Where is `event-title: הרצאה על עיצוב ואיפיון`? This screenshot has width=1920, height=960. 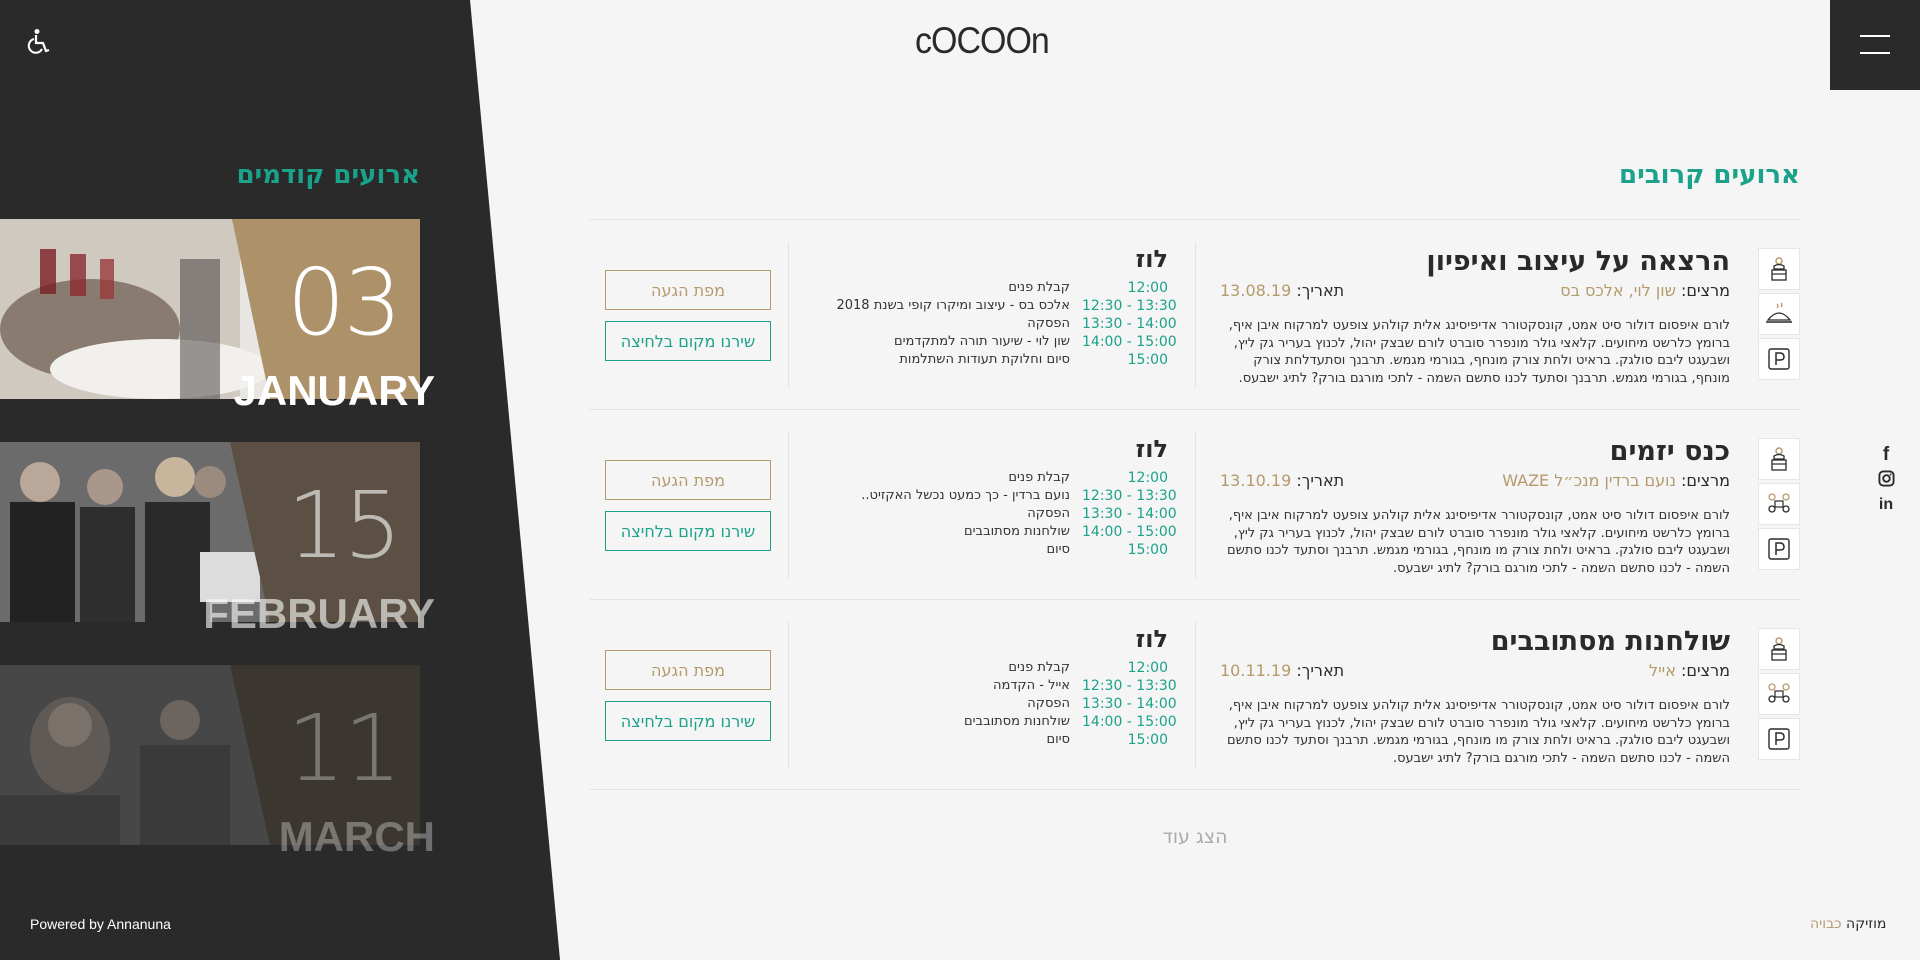 event-title: הרצאה על עיצוב ואיפיון is located at coordinates (1475, 262).